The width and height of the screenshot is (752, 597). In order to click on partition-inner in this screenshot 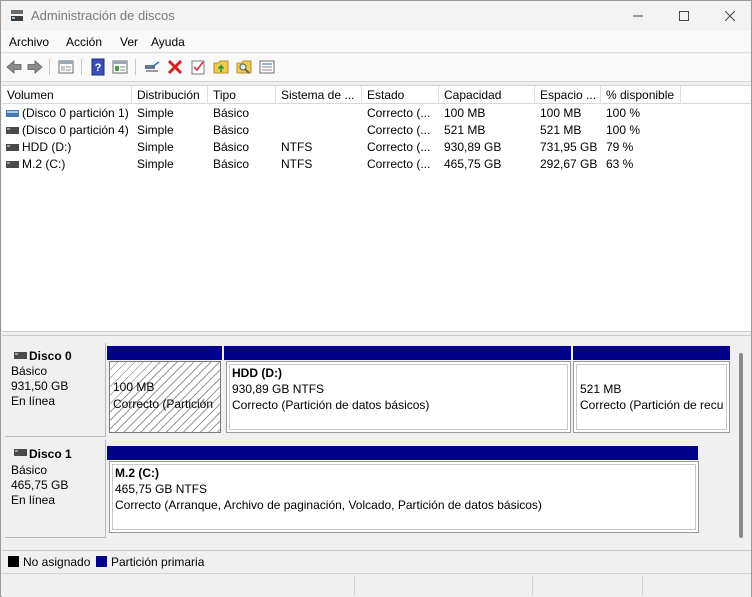, I will do `click(651, 397)`.